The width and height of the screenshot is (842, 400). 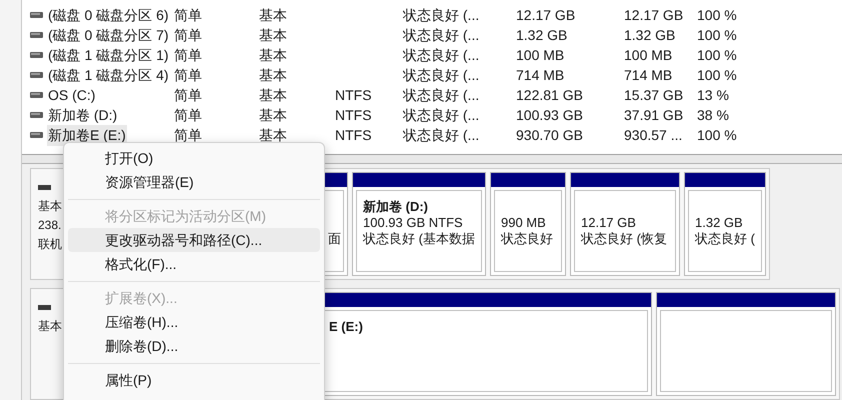 What do you see at coordinates (108, 55) in the screenshot?
I see `volume-name: (磁盘 1 磁盘分区 1)` at bounding box center [108, 55].